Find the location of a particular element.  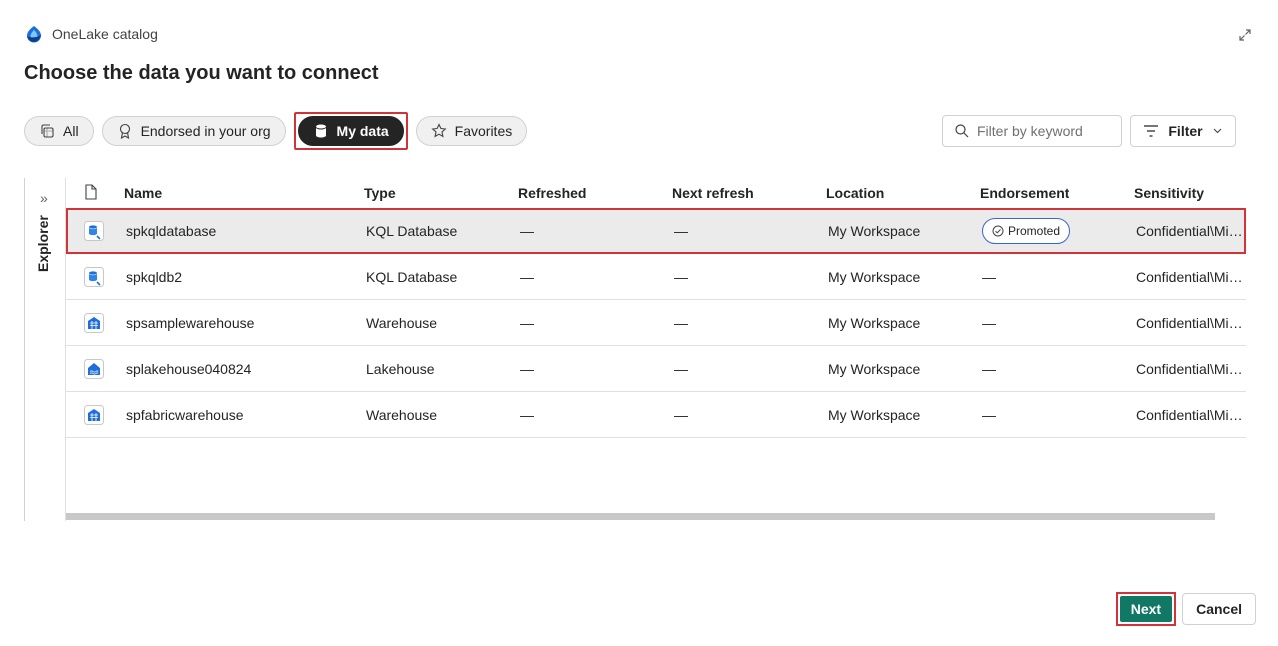

row-endorsement: Promoted is located at coordinates (1026, 230).